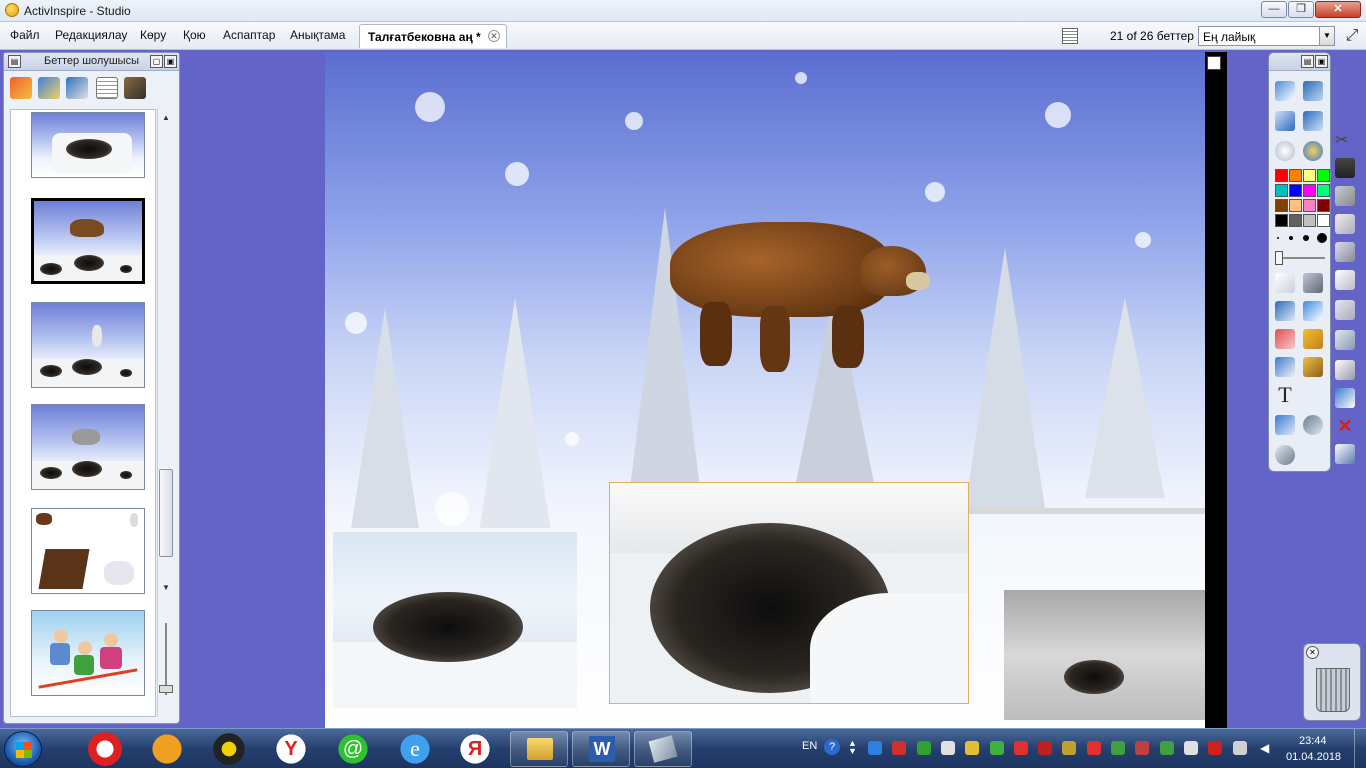 Image resolution: width=1366 pixels, height=768 pixels. What do you see at coordinates (1345, 168) in the screenshot?
I see `save-icon` at bounding box center [1345, 168].